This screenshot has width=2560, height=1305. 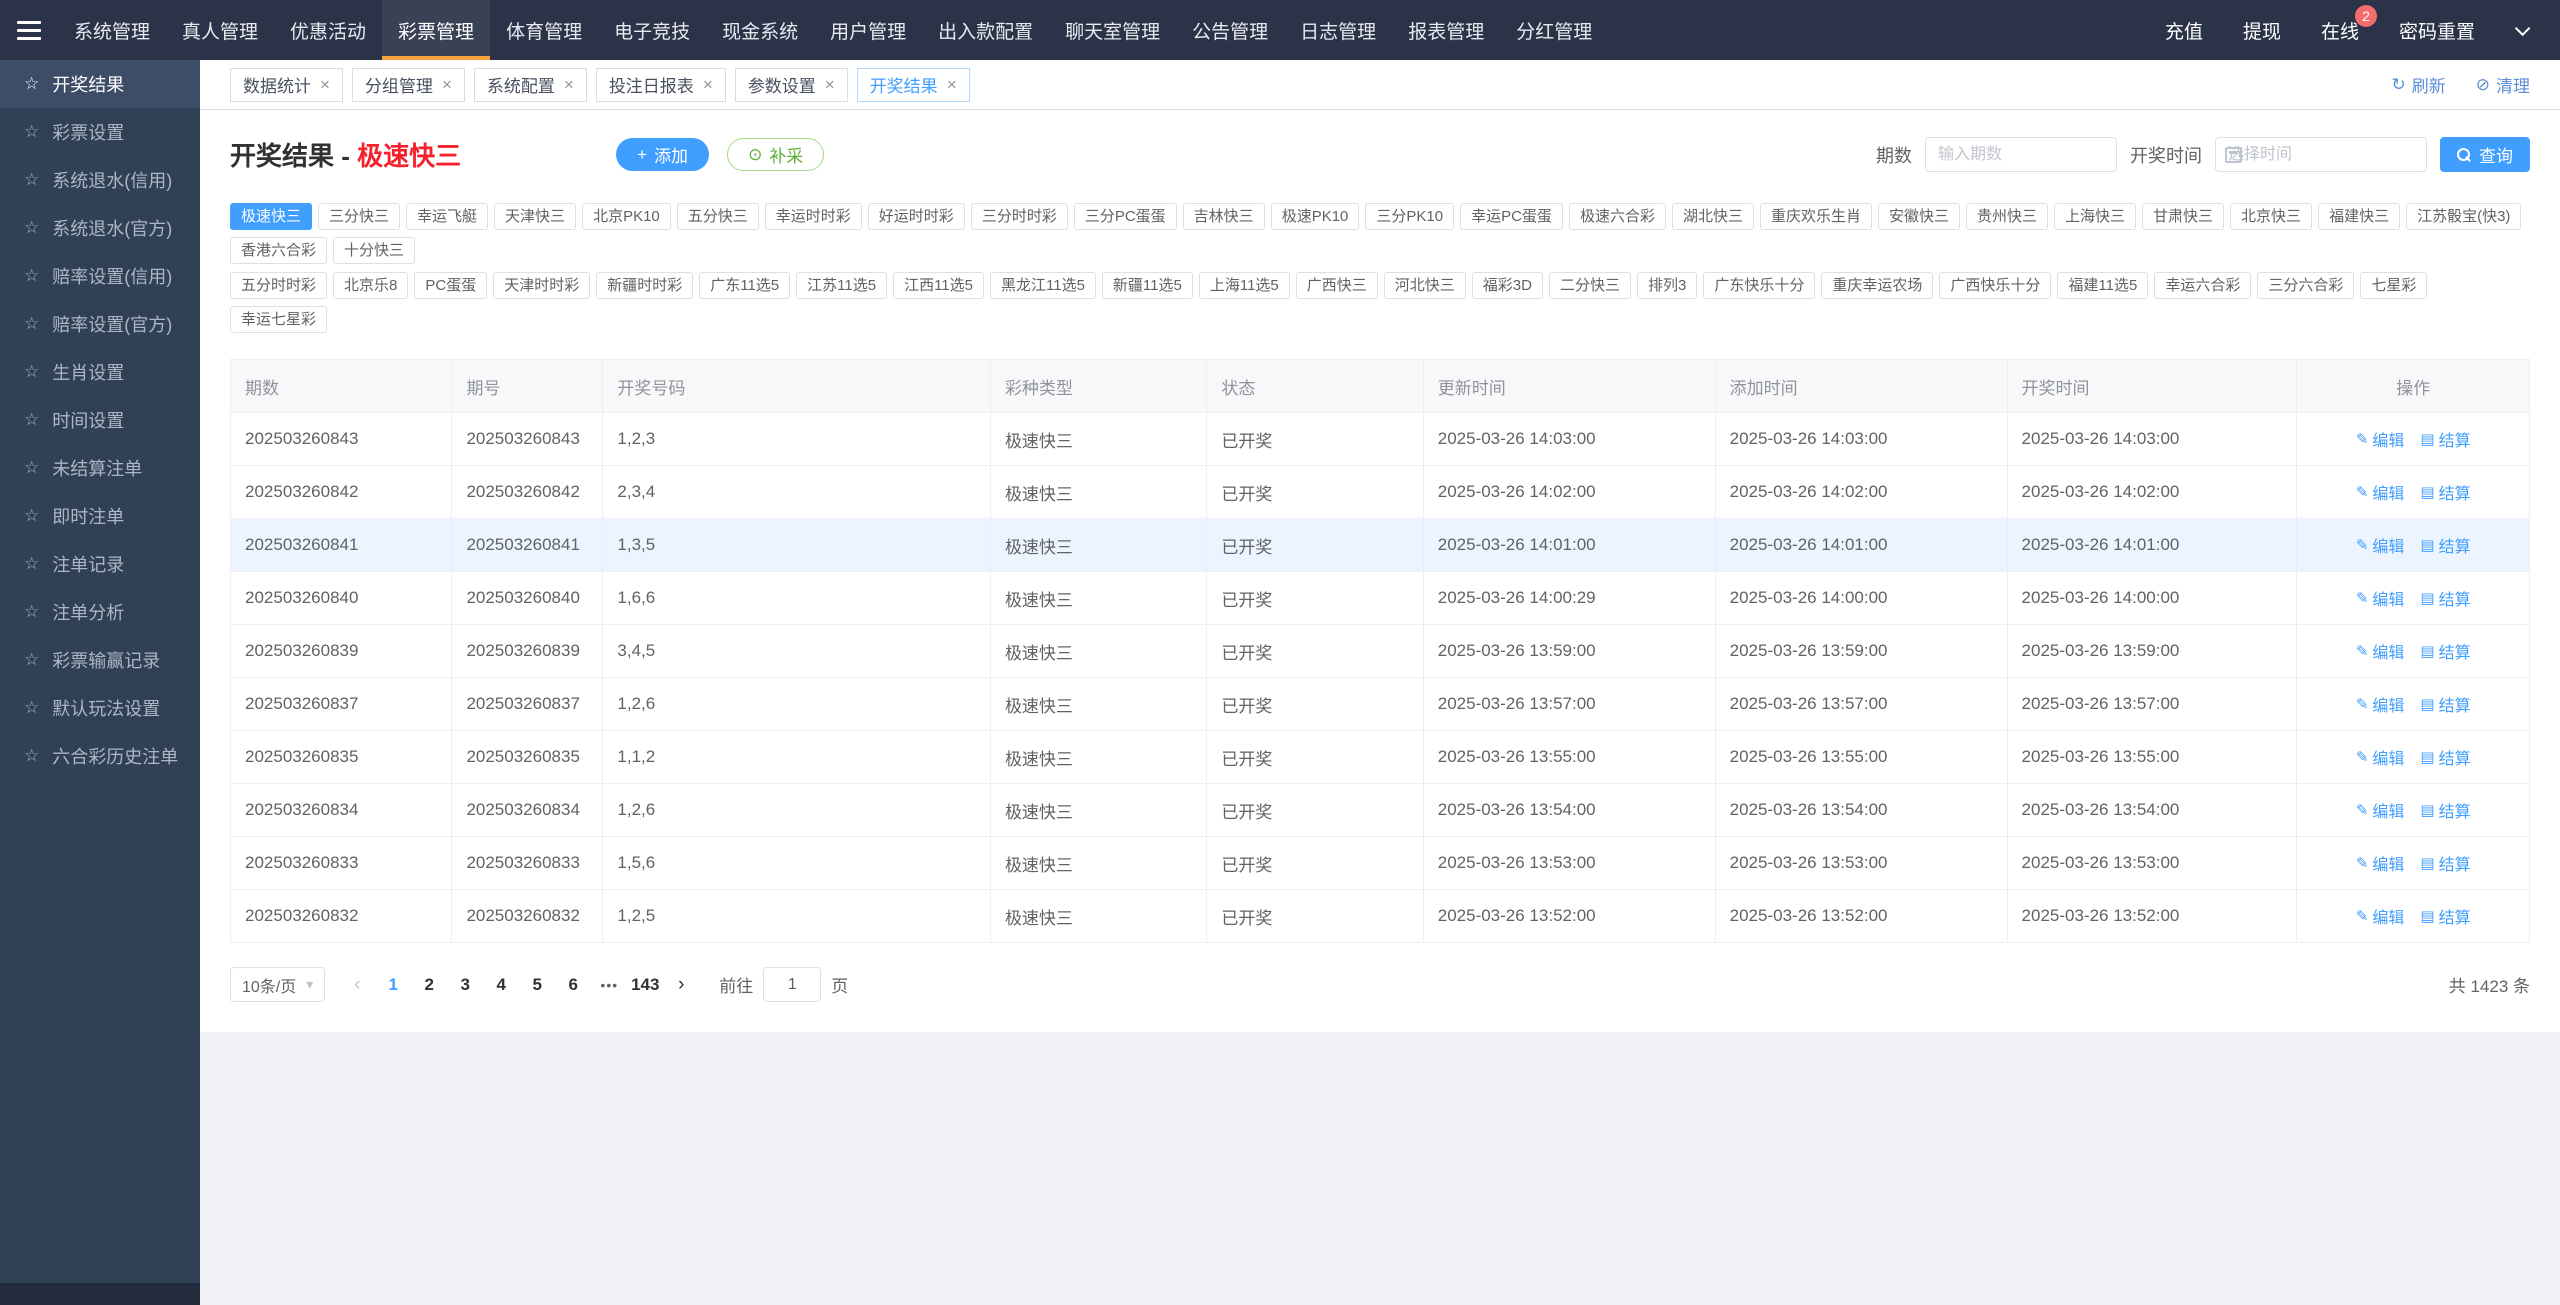 I want to click on filter-chip: 天津快三, so click(x=535, y=216).